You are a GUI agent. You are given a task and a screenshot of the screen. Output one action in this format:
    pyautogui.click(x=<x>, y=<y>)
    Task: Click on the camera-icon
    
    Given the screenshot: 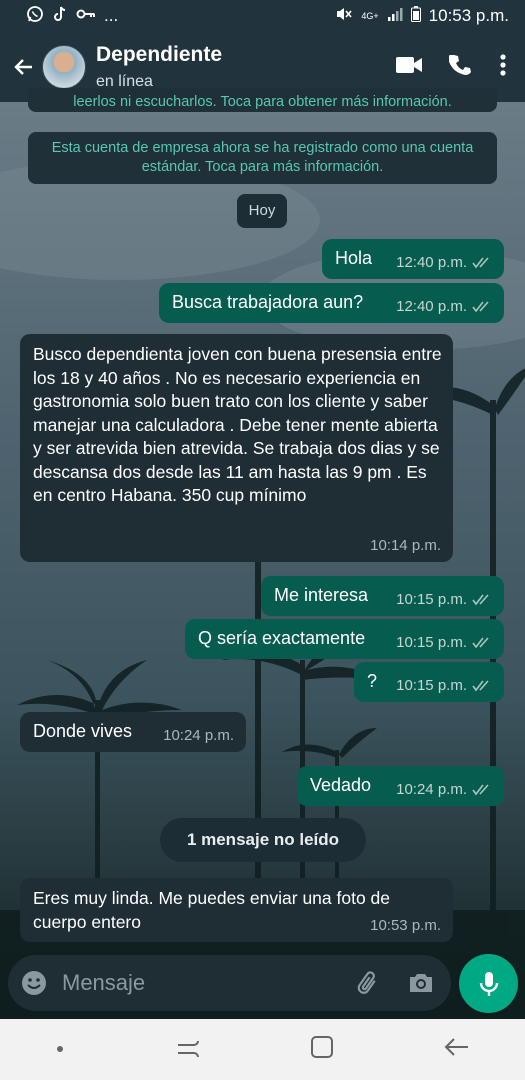 What is the action you would take?
    pyautogui.click(x=421, y=983)
    